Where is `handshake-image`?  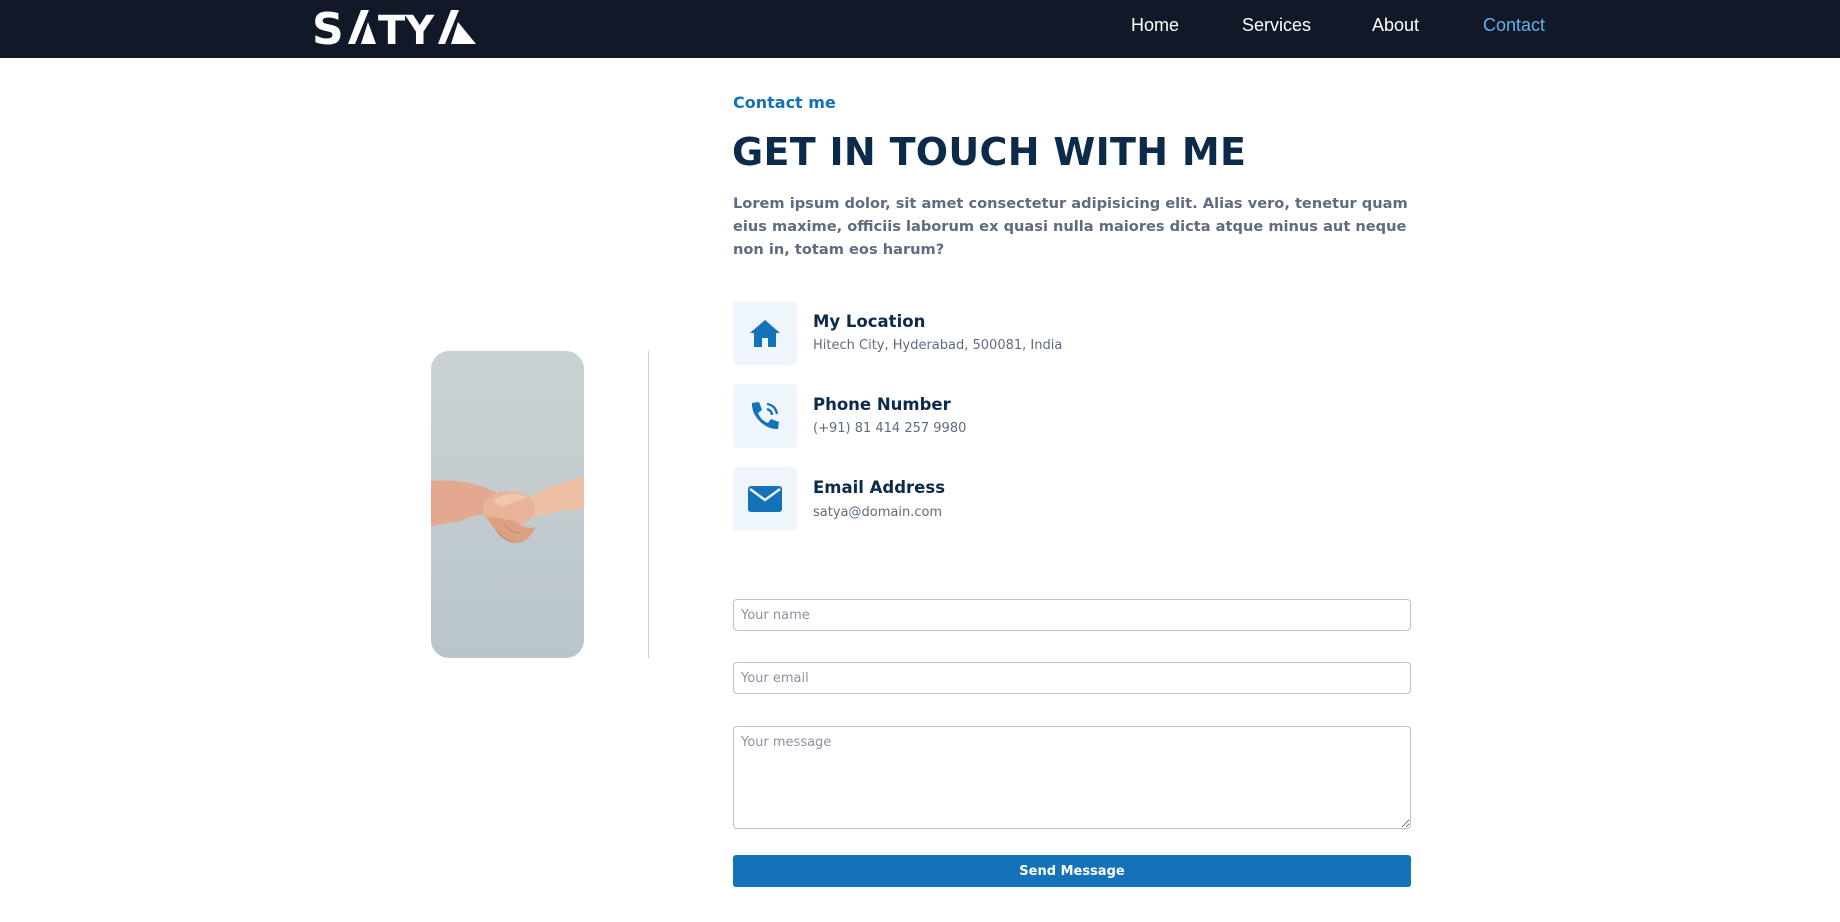 handshake-image is located at coordinates (507, 504).